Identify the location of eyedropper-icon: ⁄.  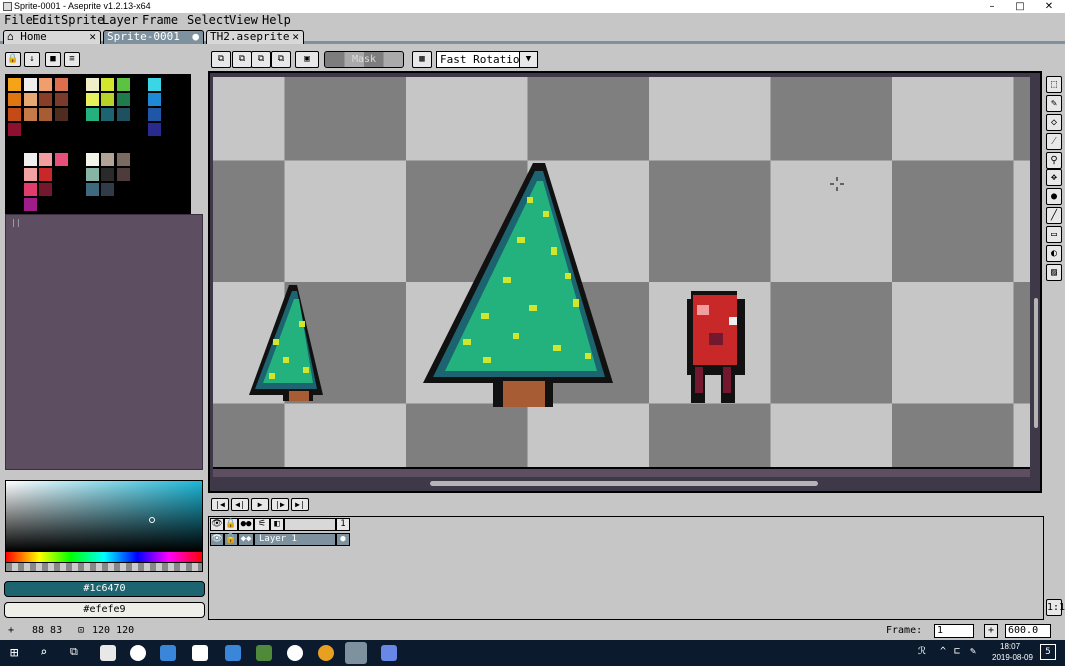
(1054, 141).